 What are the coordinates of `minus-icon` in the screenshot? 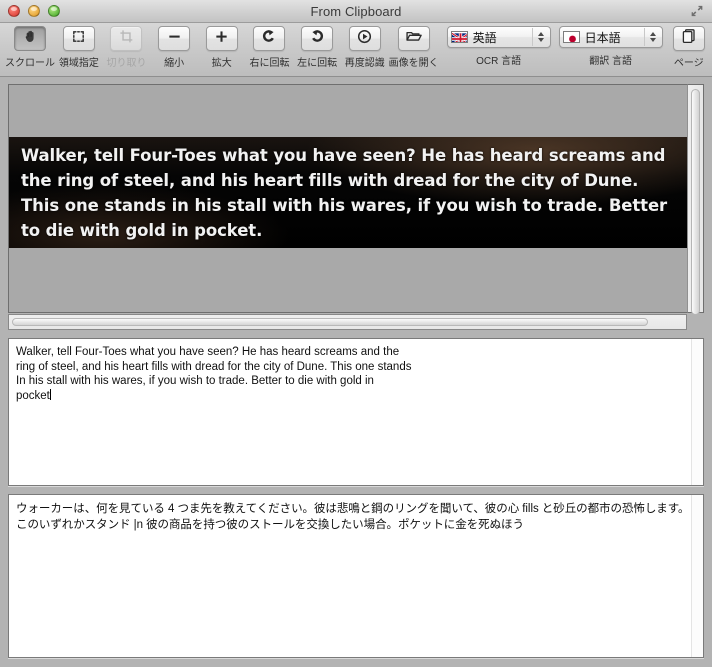 It's located at (174, 39).